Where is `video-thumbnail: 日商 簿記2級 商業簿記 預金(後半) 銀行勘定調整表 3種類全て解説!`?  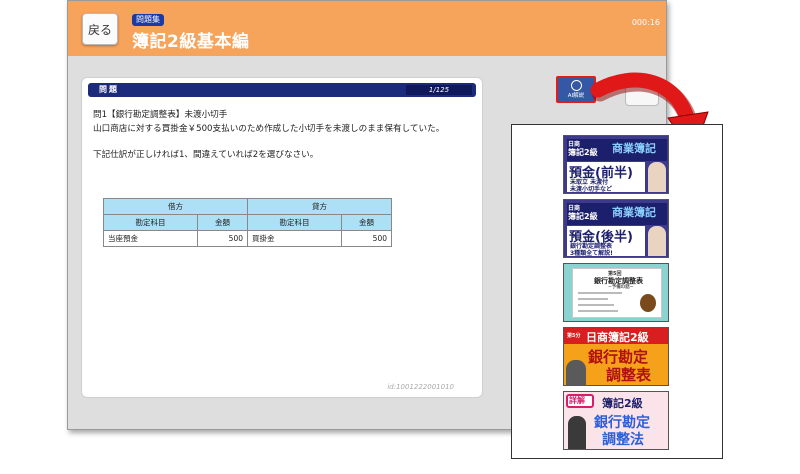
video-thumbnail: 日商 簿記2級 商業簿記 預金(後半) 銀行勘定調整表 3種類全て解説! is located at coordinates (616, 228).